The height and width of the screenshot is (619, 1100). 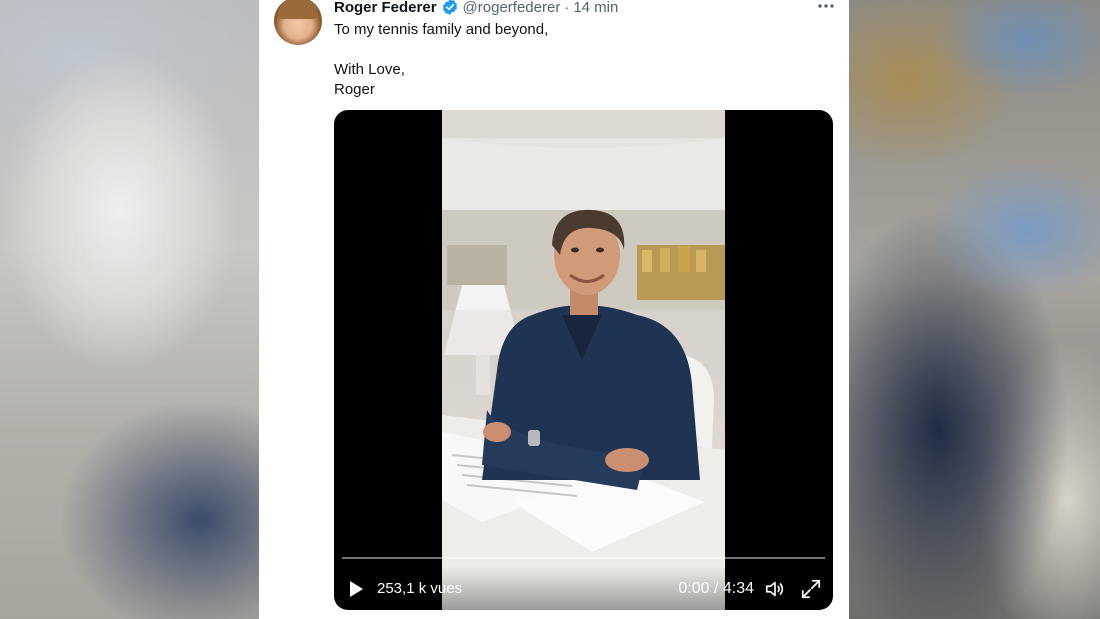 What do you see at coordinates (298, 22) in the screenshot?
I see `author-avatar` at bounding box center [298, 22].